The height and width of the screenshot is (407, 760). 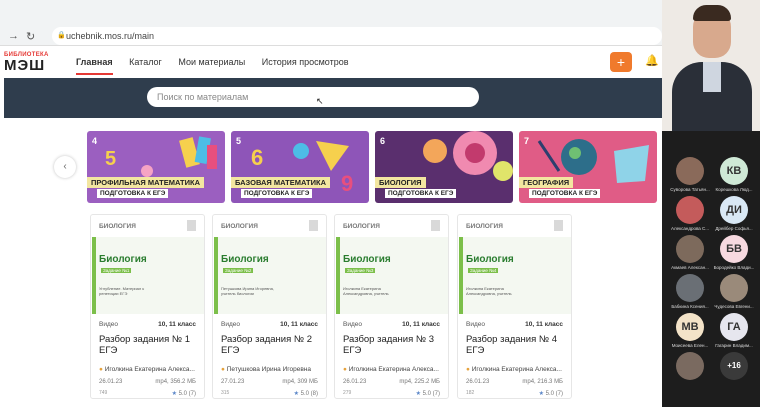 I want to click on logo: БИБЛИОТЕКА МЭШ, so click(x=26, y=63).